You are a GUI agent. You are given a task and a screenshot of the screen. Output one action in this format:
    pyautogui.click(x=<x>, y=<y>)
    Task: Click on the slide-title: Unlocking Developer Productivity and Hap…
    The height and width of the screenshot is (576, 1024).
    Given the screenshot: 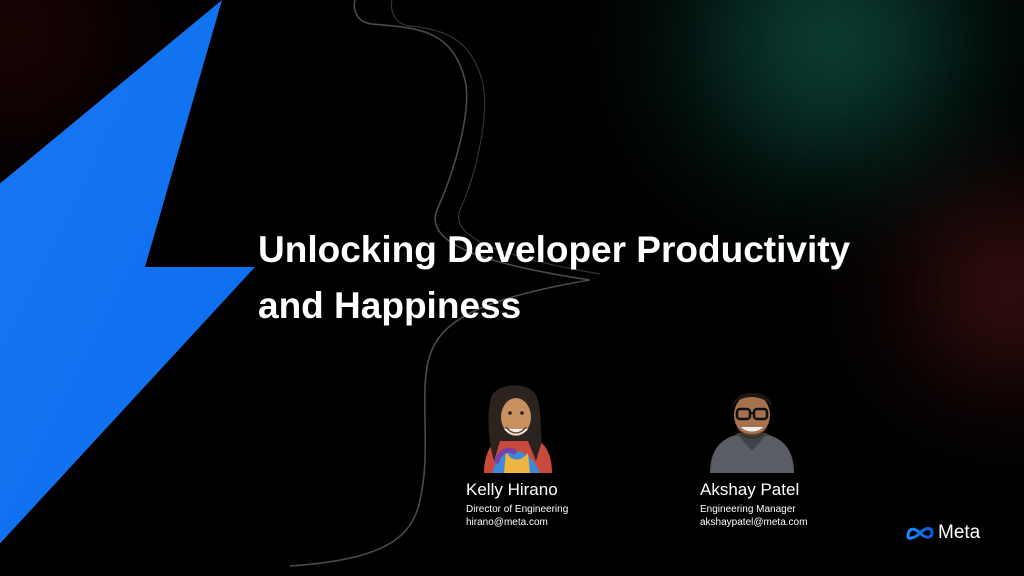 What is the action you would take?
    pyautogui.click(x=608, y=278)
    